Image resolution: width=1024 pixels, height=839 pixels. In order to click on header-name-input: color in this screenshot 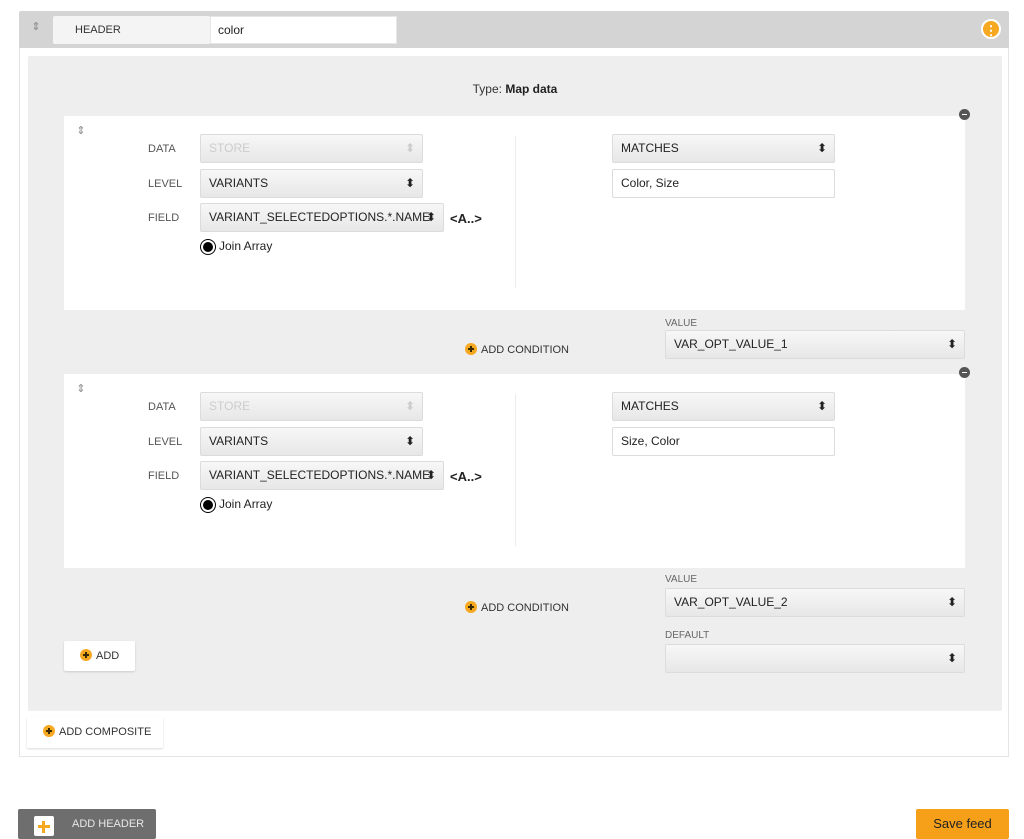, I will do `click(303, 30)`.